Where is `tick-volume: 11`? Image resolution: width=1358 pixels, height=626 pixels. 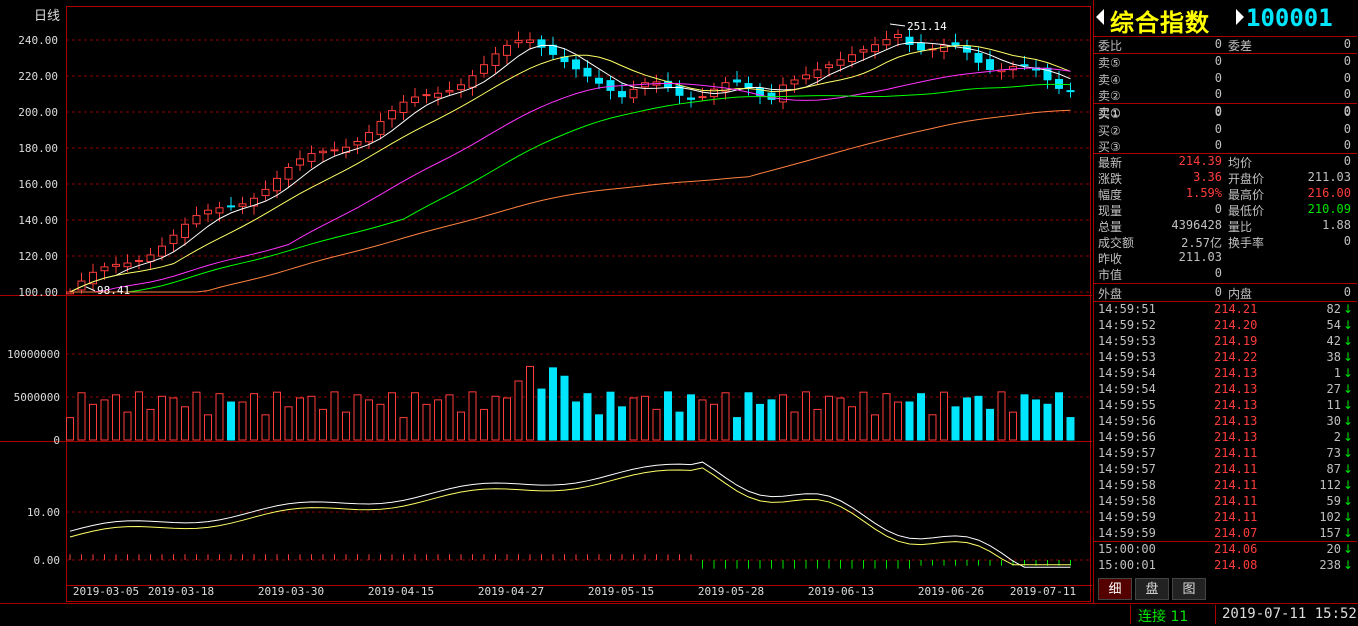
tick-volume: 11 is located at coordinates (1333, 405).